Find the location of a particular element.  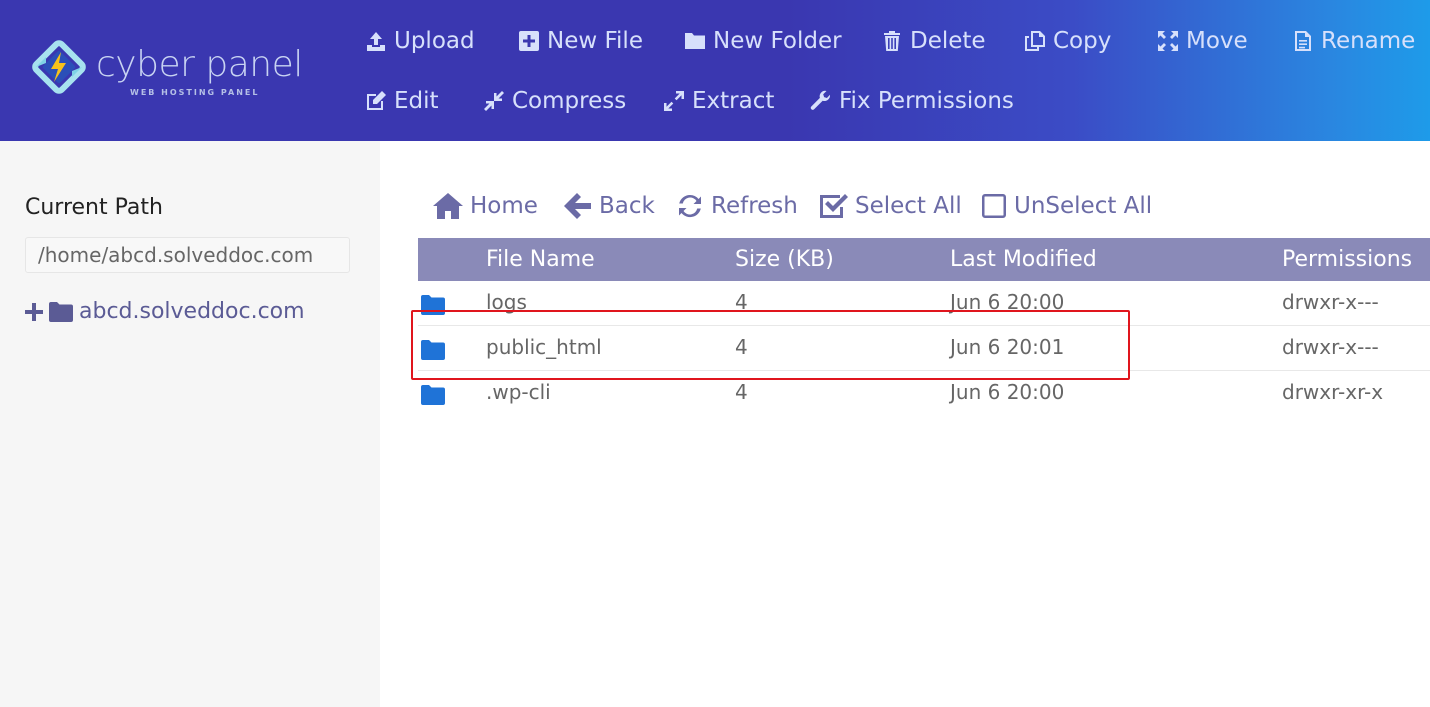

select-all-label: Select All is located at coordinates (908, 206).